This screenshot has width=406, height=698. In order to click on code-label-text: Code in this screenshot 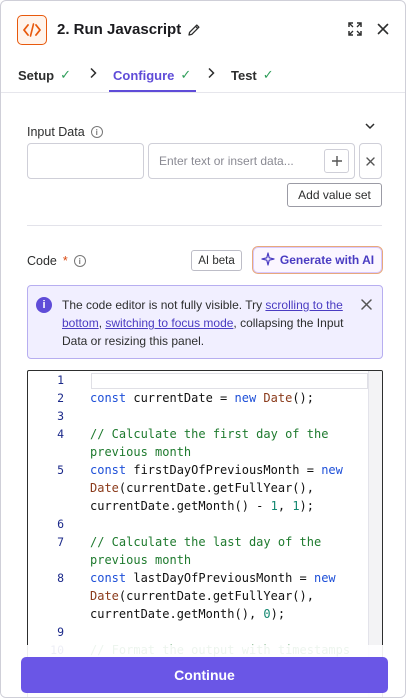, I will do `click(42, 261)`.